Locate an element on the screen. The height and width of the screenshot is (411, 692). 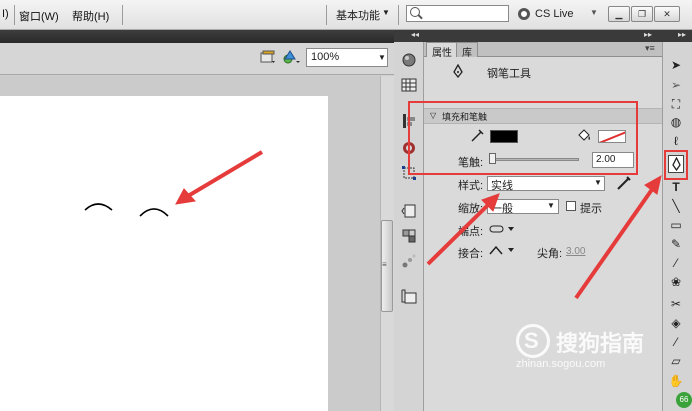
3d-rotation-icon: ◍ is located at coordinates (676, 122).